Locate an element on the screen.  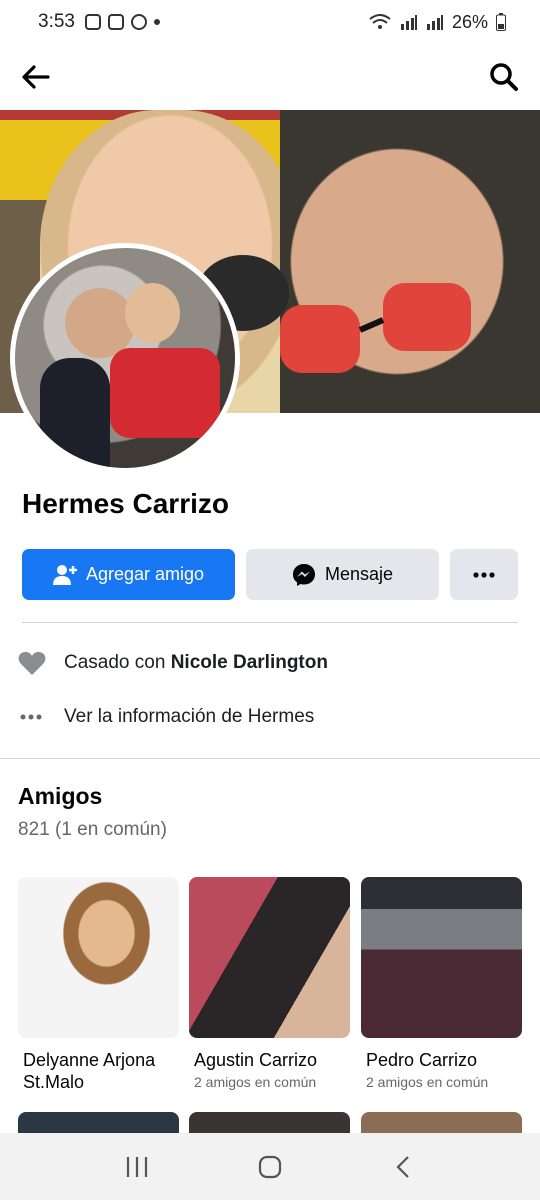
add-friend-icon is located at coordinates (64, 574).